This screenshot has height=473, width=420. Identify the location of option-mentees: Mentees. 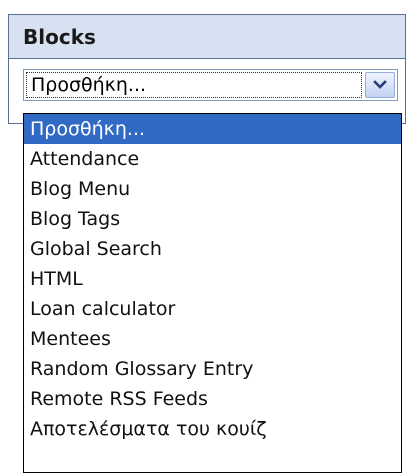
(212, 339).